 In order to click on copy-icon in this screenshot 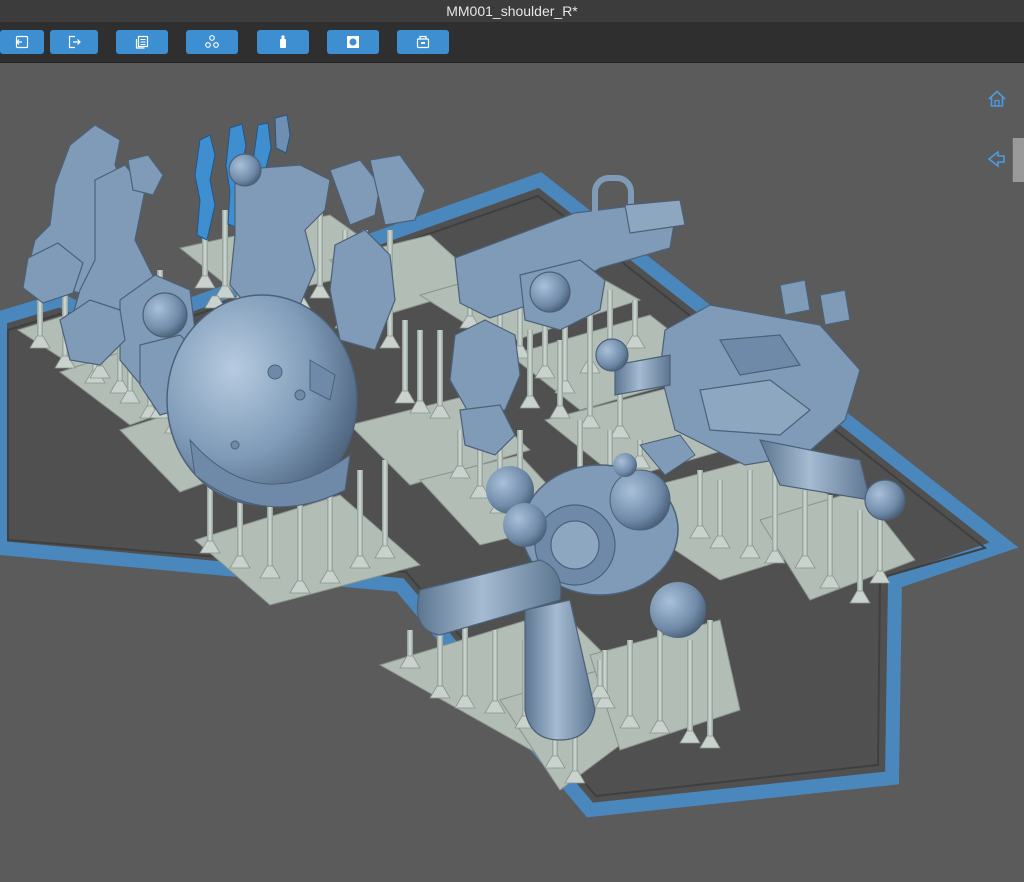, I will do `click(142, 42)`.